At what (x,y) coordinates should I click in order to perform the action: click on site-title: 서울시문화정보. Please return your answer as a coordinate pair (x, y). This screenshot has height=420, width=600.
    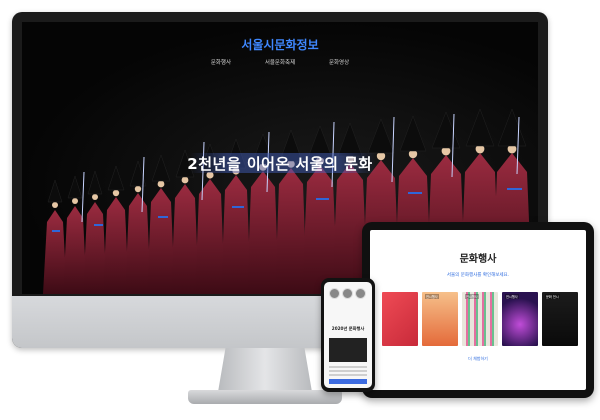
    Looking at the image, I should click on (280, 44).